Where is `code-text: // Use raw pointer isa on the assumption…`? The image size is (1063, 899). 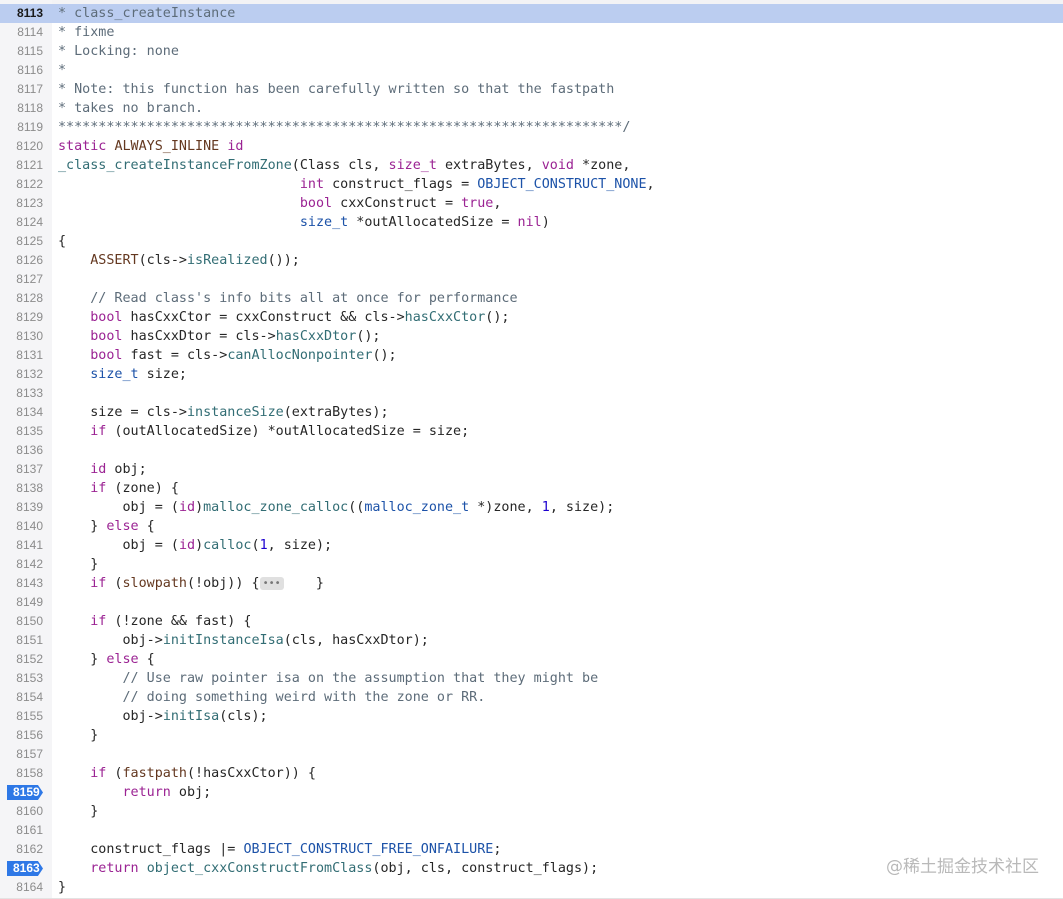
code-text: // Use raw pointer isa on the assumption… is located at coordinates (328, 678).